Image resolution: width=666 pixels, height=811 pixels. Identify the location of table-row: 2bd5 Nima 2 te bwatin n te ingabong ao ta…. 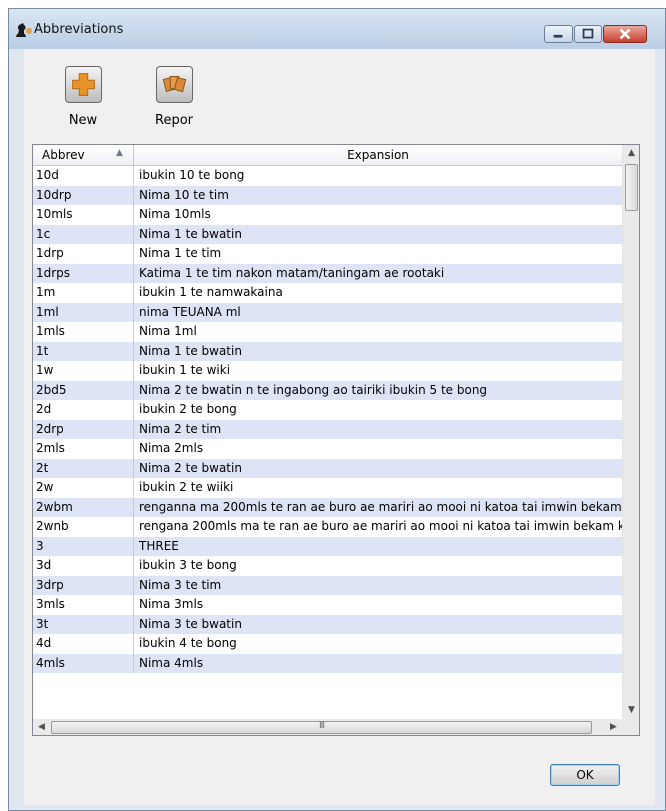
(327, 390).